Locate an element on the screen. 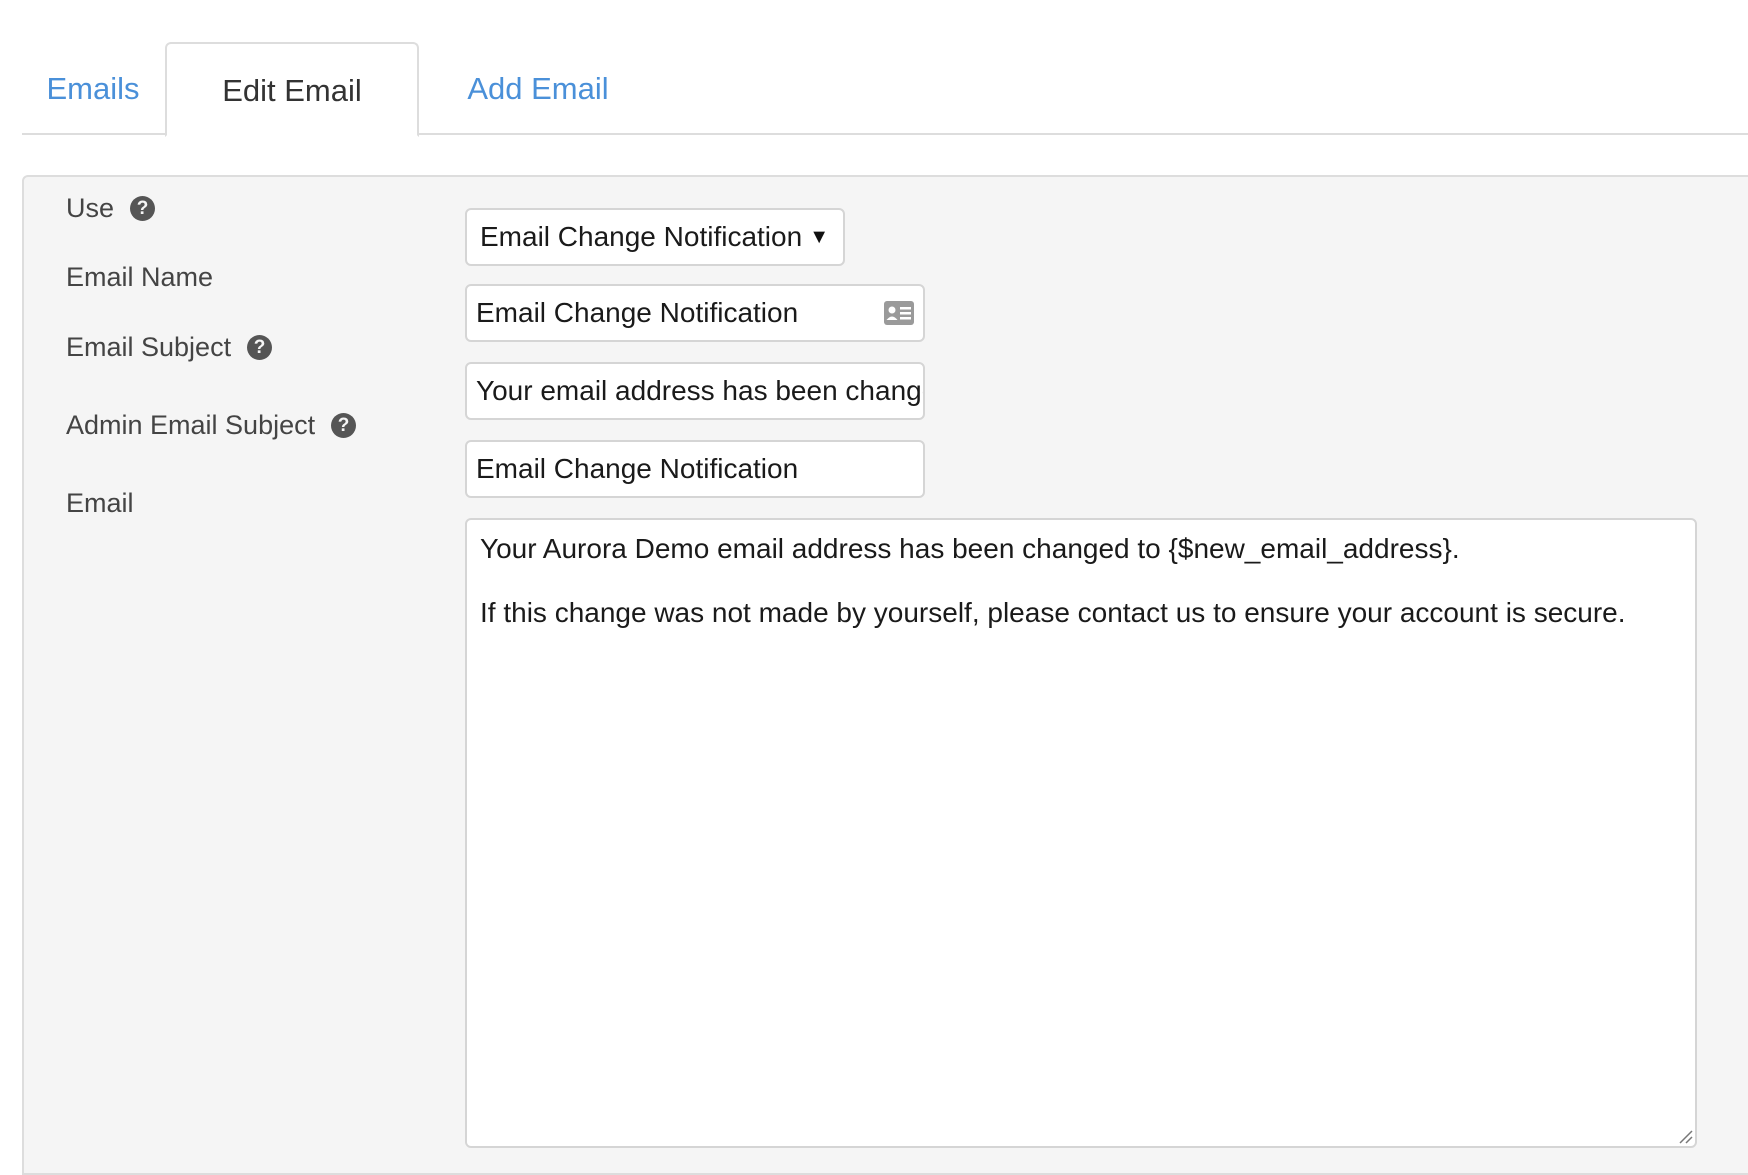 This screenshot has height=1175, width=1748. email-name-value: Email Change Notification is located at coordinates (637, 312).